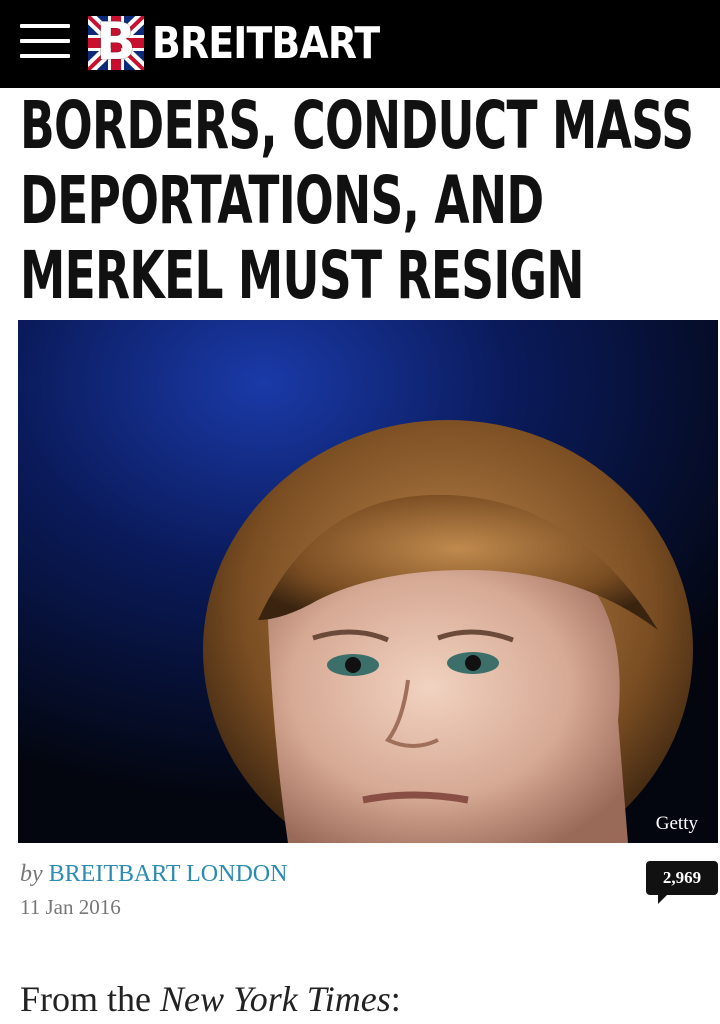  I want to click on union-jack-logo-icon: B, so click(116, 43).